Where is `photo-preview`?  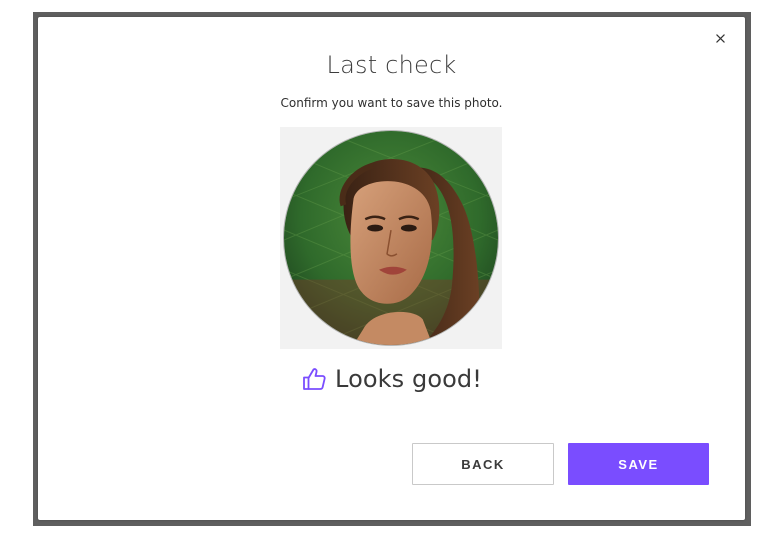 photo-preview is located at coordinates (391, 238).